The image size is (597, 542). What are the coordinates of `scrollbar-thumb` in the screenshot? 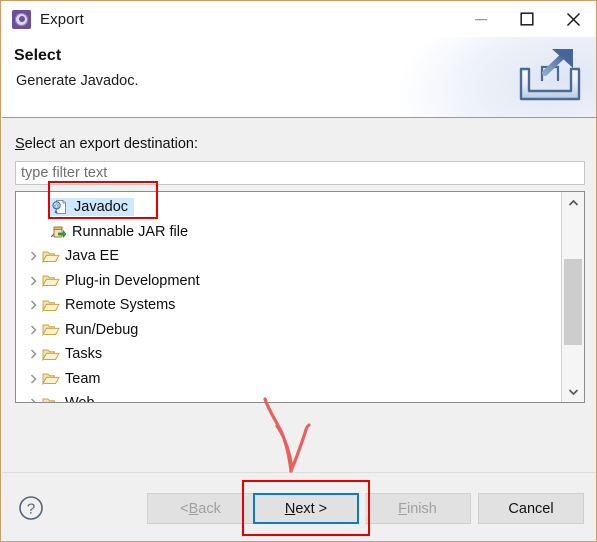 It's located at (573, 302).